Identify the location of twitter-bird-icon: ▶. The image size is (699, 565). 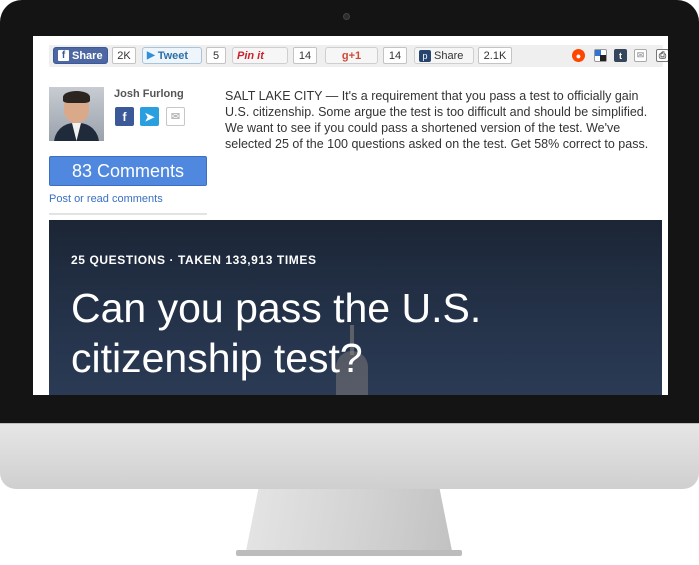
(151, 55).